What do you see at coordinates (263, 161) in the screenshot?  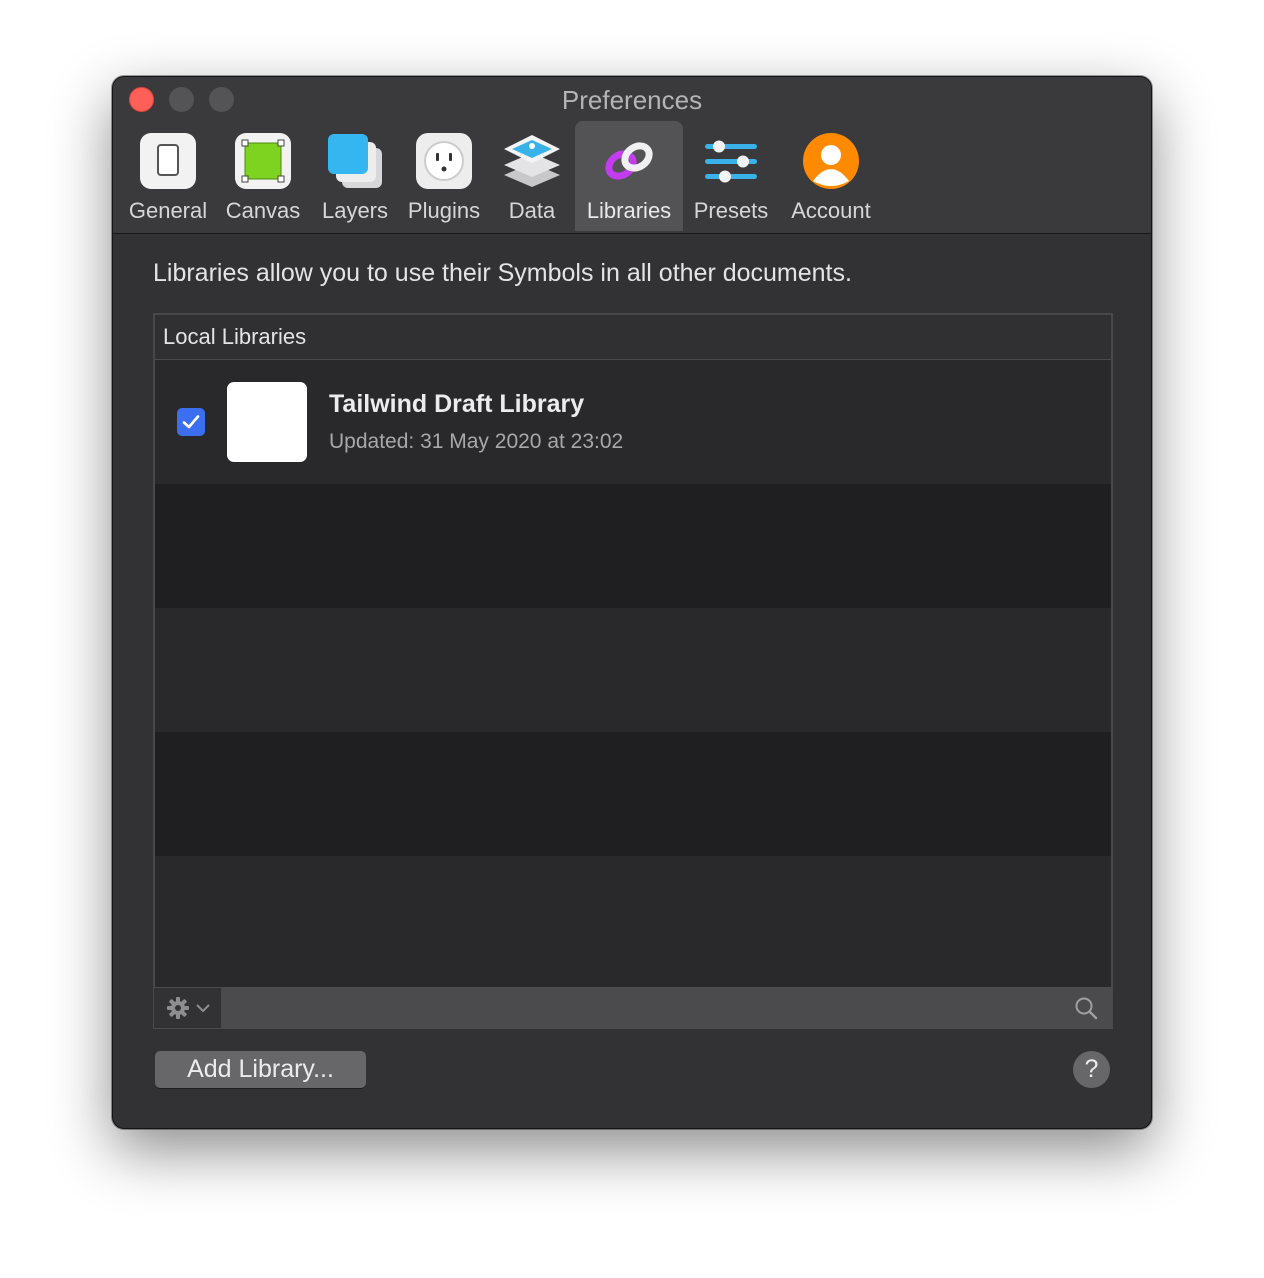 I see `canvas-icon` at bounding box center [263, 161].